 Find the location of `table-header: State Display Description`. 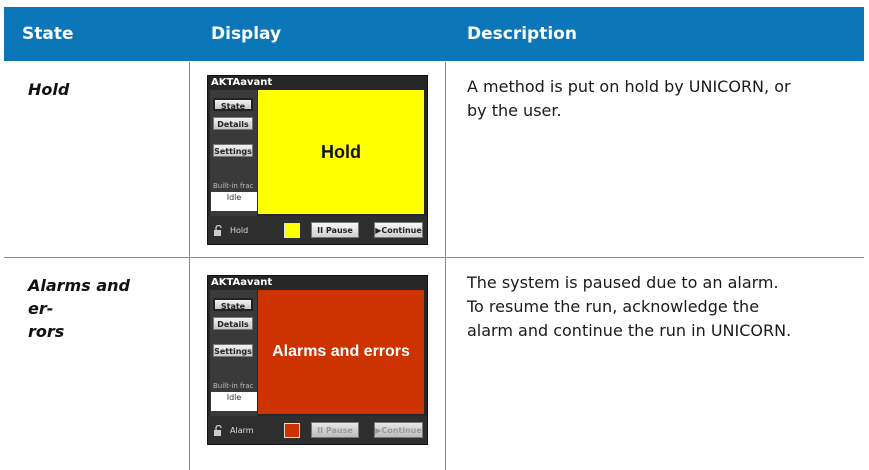

table-header: State Display Description is located at coordinates (434, 34).